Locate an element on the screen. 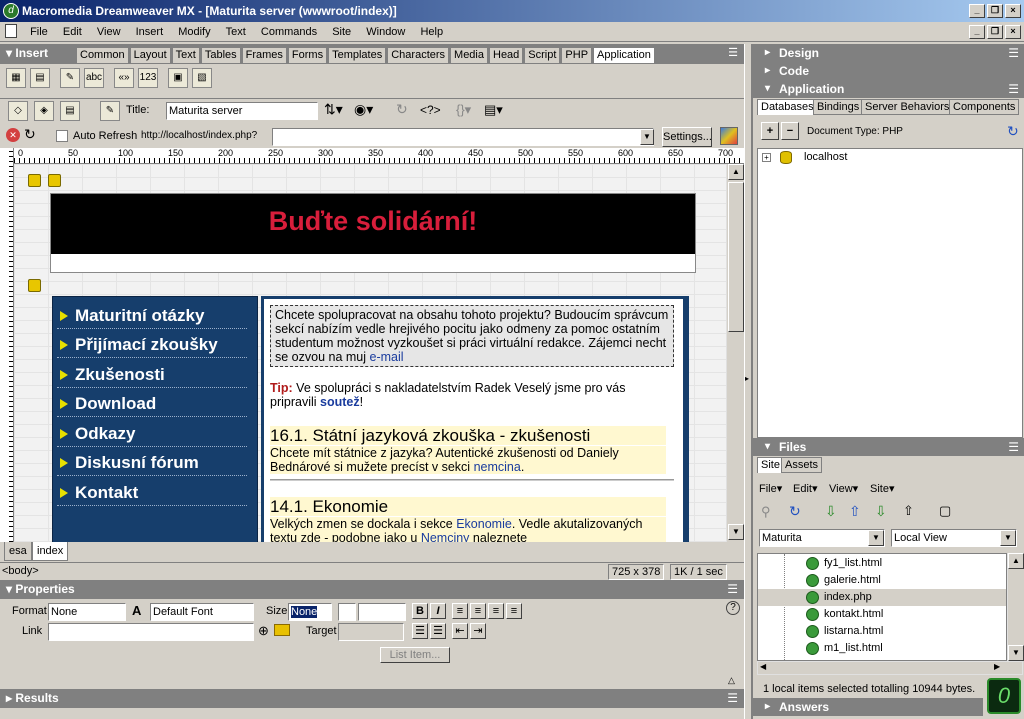 The width and height of the screenshot is (1024, 719). refresh-icon: ↻ is located at coordinates (30, 134).